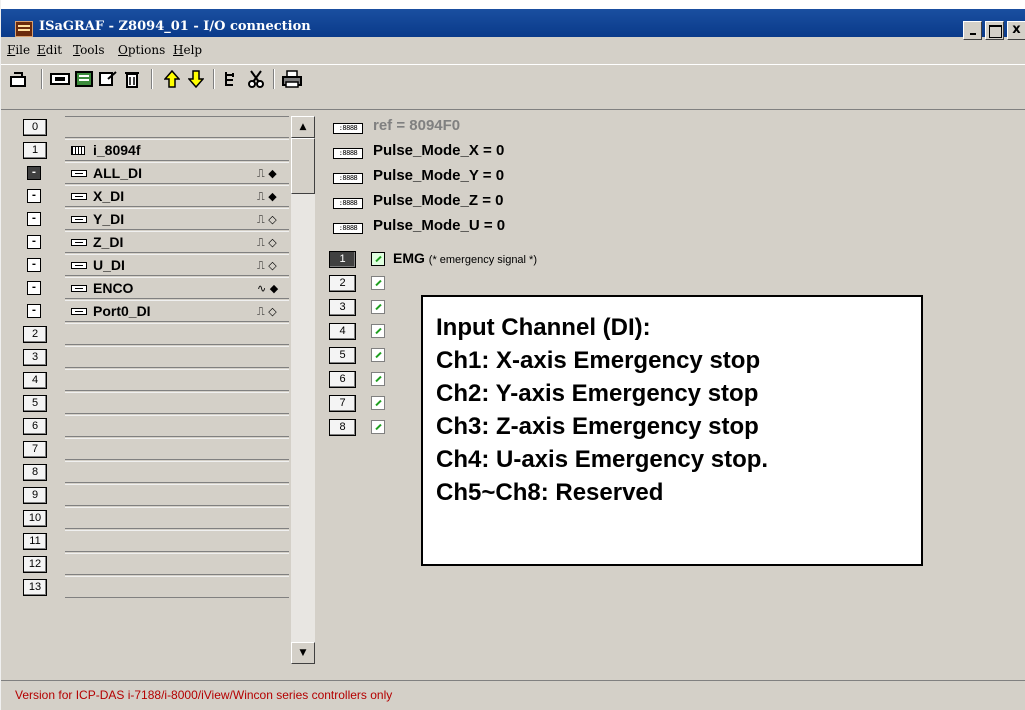  Describe the element at coordinates (627, 152) in the screenshot. I see `param-row: :8888 Pulse_Mode_X = 0` at that location.